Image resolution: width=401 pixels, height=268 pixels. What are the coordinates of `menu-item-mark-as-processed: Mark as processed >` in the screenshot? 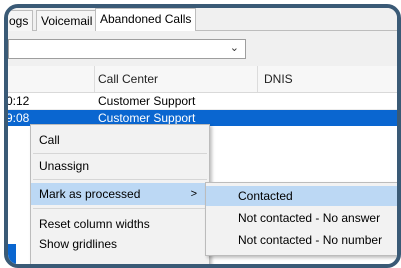 It's located at (120, 194).